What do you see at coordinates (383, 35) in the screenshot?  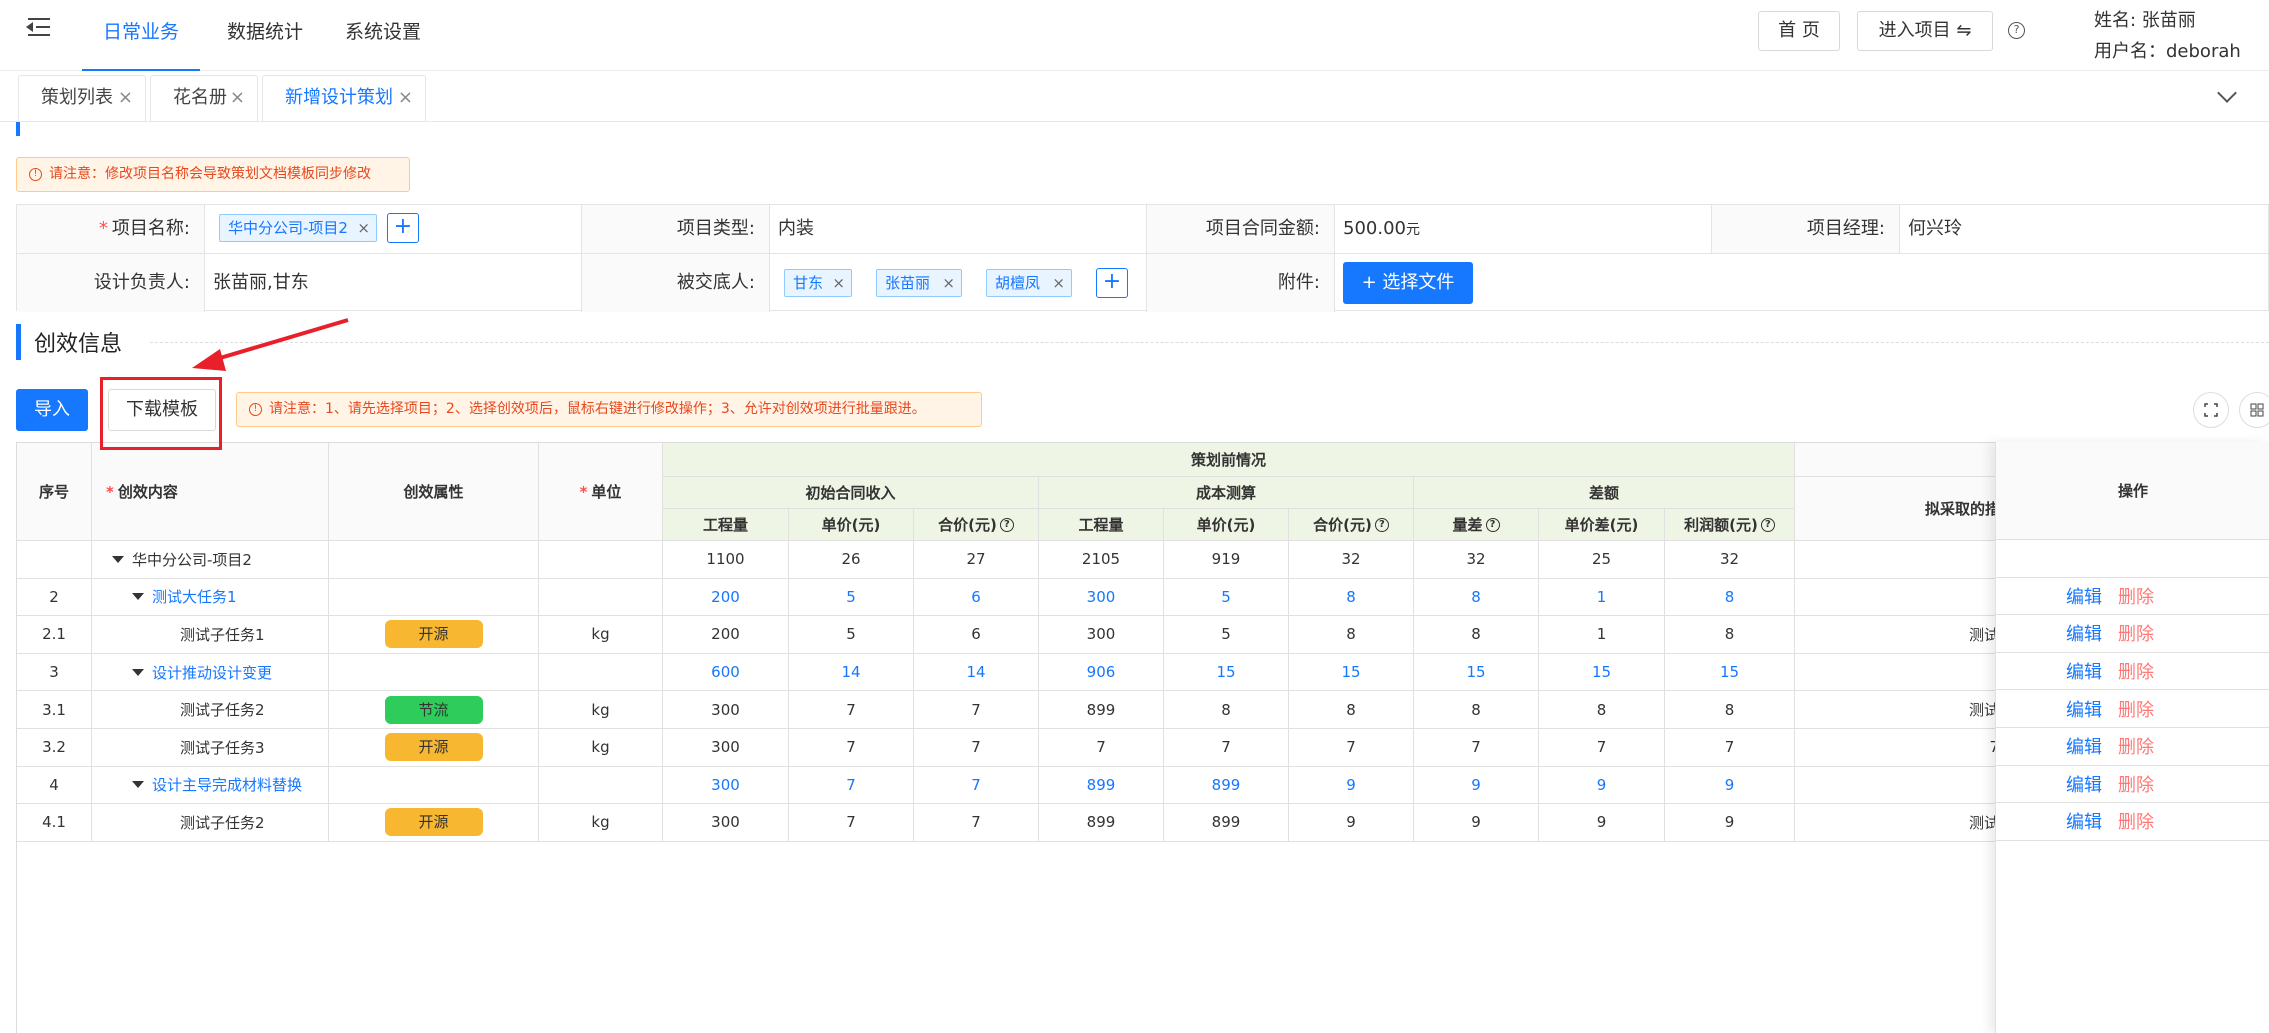 I see `nav-tab-settings: 系统设置` at bounding box center [383, 35].